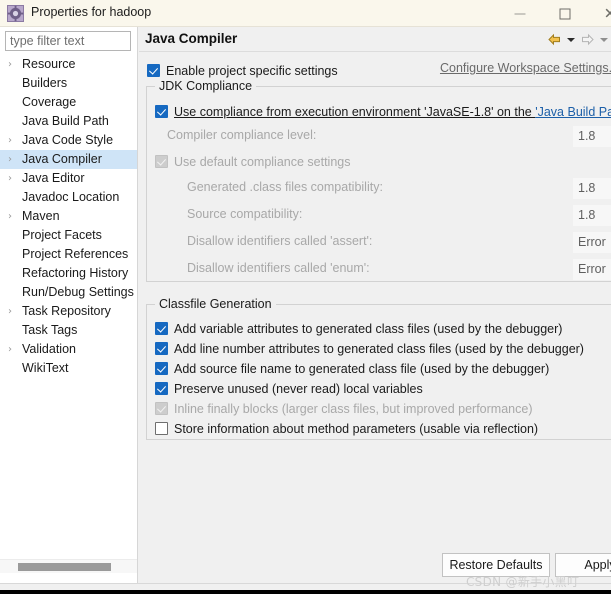  What do you see at coordinates (68, 41) in the screenshot?
I see `filter-input` at bounding box center [68, 41].